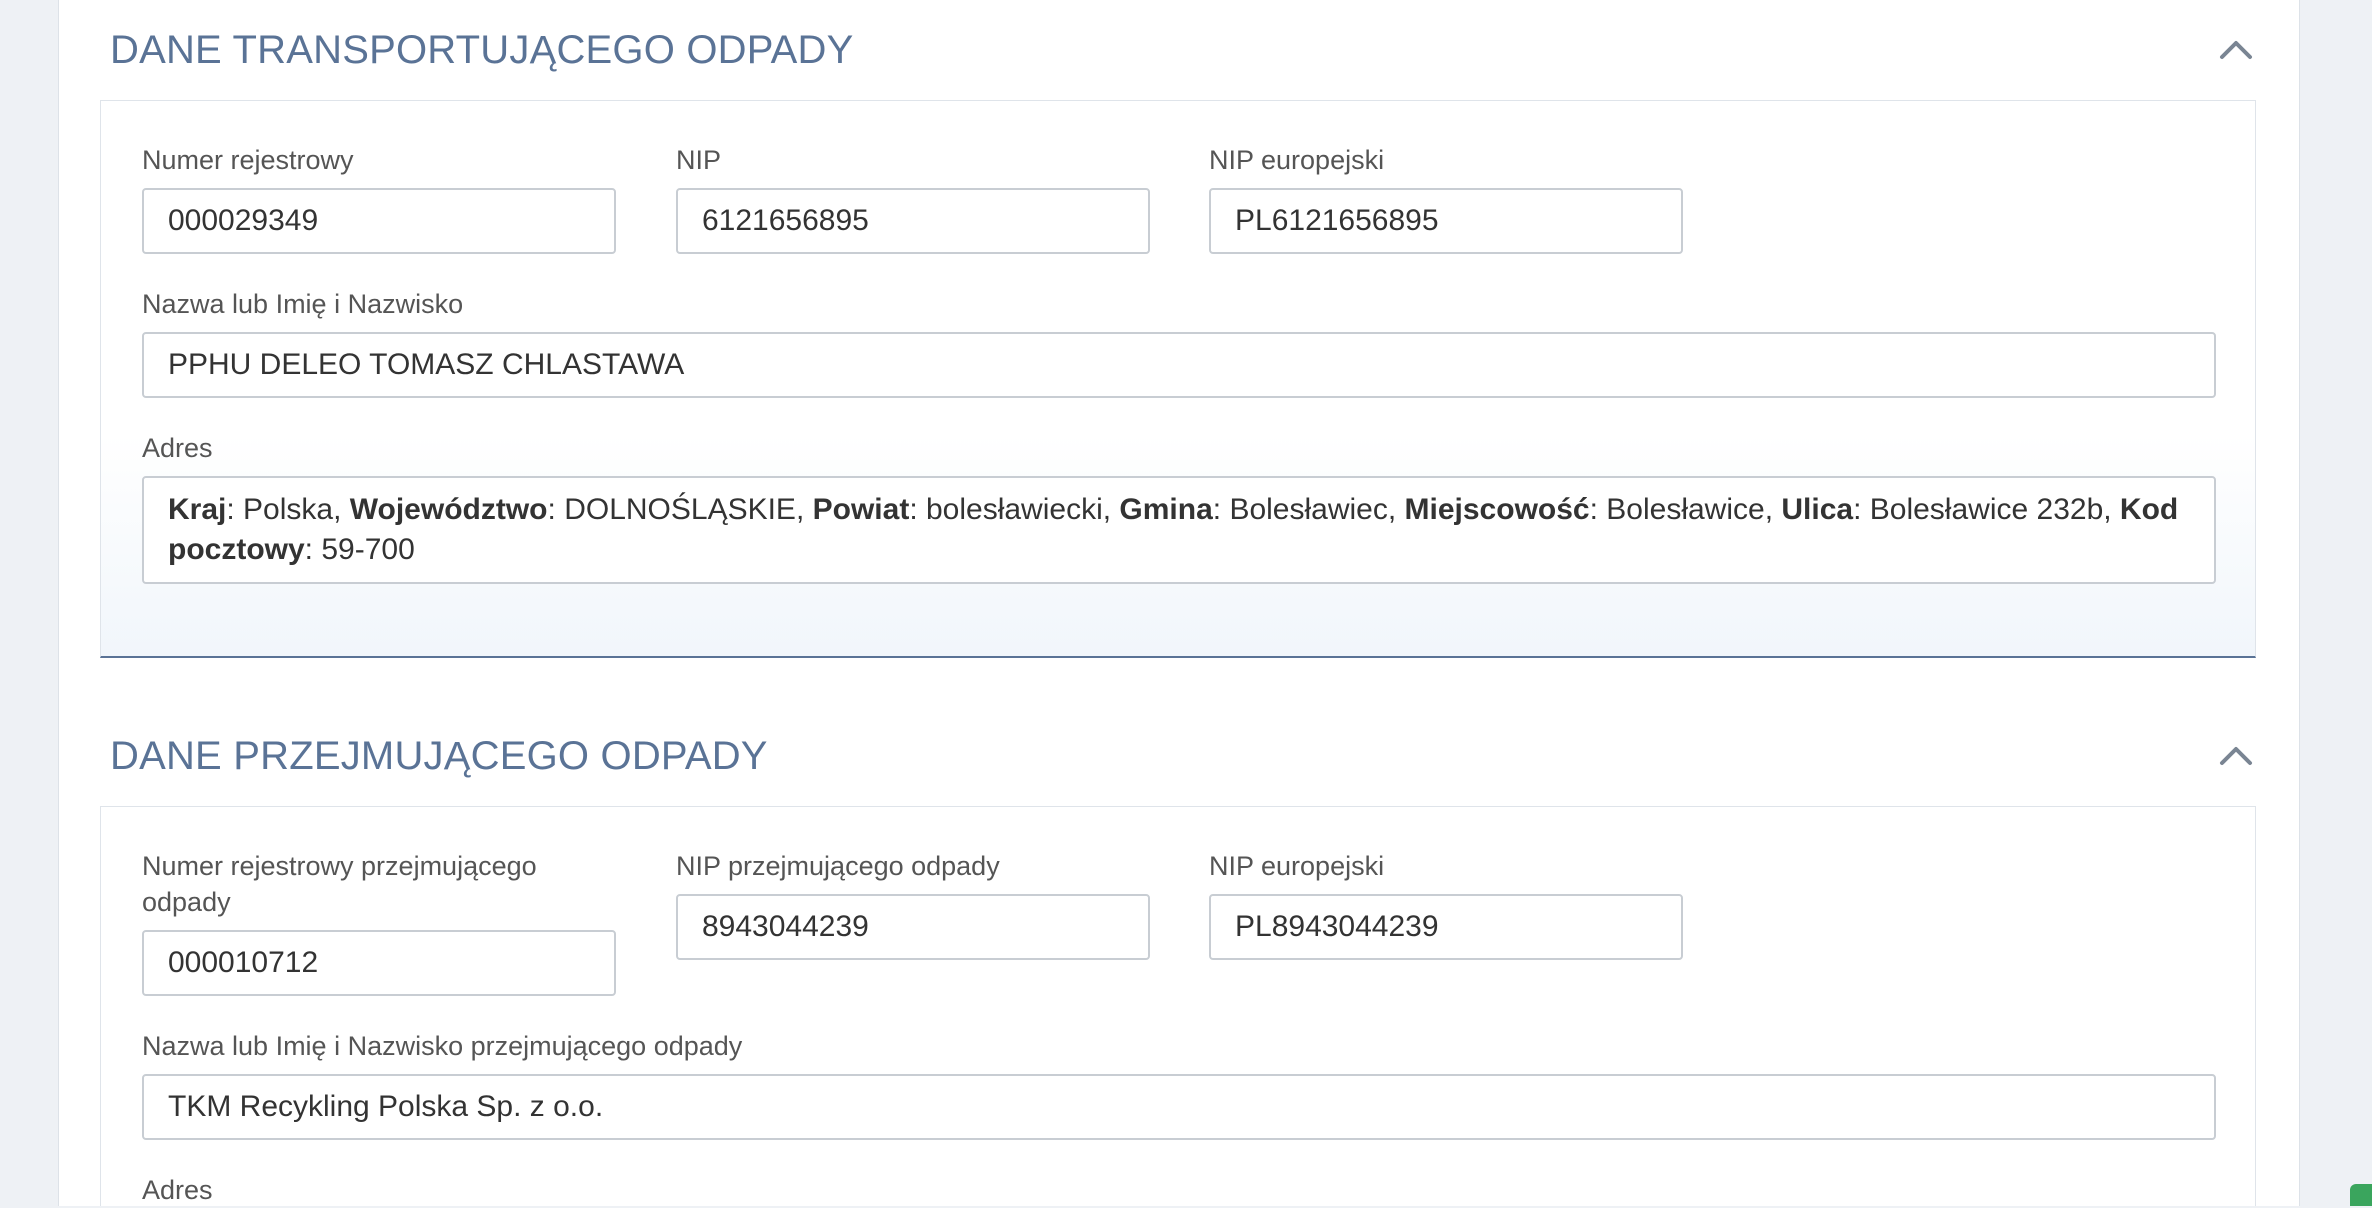  Describe the element at coordinates (1185, 50) in the screenshot. I see `transporter-section-header: DANE TRANSPORTUJĄCEGO ODPADY` at that location.